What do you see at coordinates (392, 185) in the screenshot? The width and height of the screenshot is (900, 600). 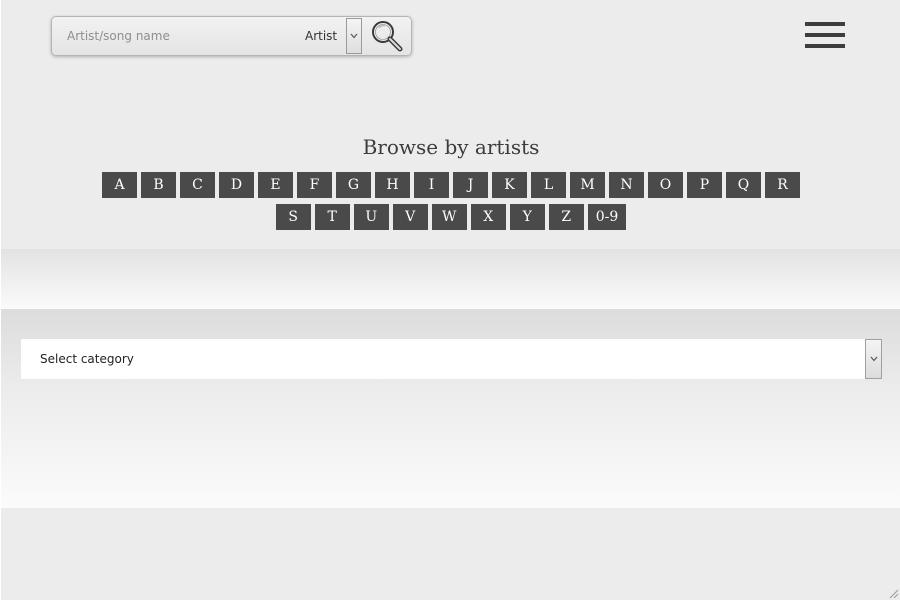 I see `letter-button: H` at bounding box center [392, 185].